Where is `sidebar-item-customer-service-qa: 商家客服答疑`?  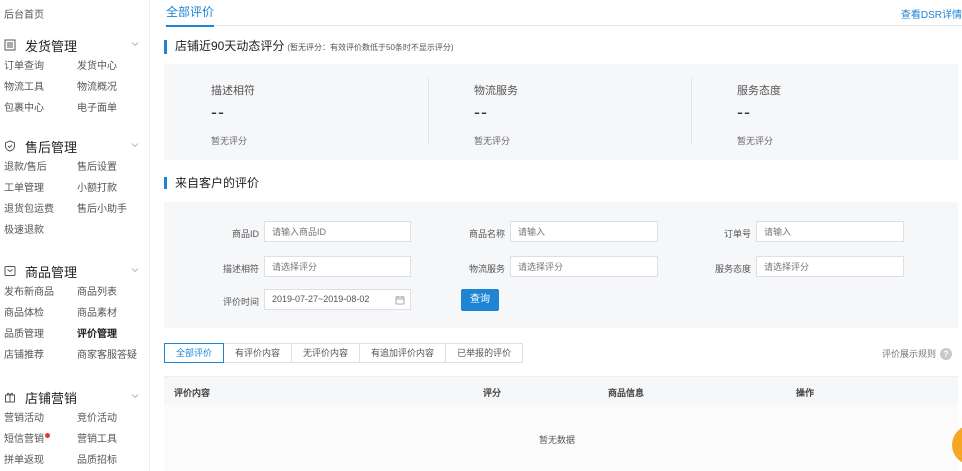 sidebar-item-customer-service-qa: 商家客服答疑 is located at coordinates (113, 355).